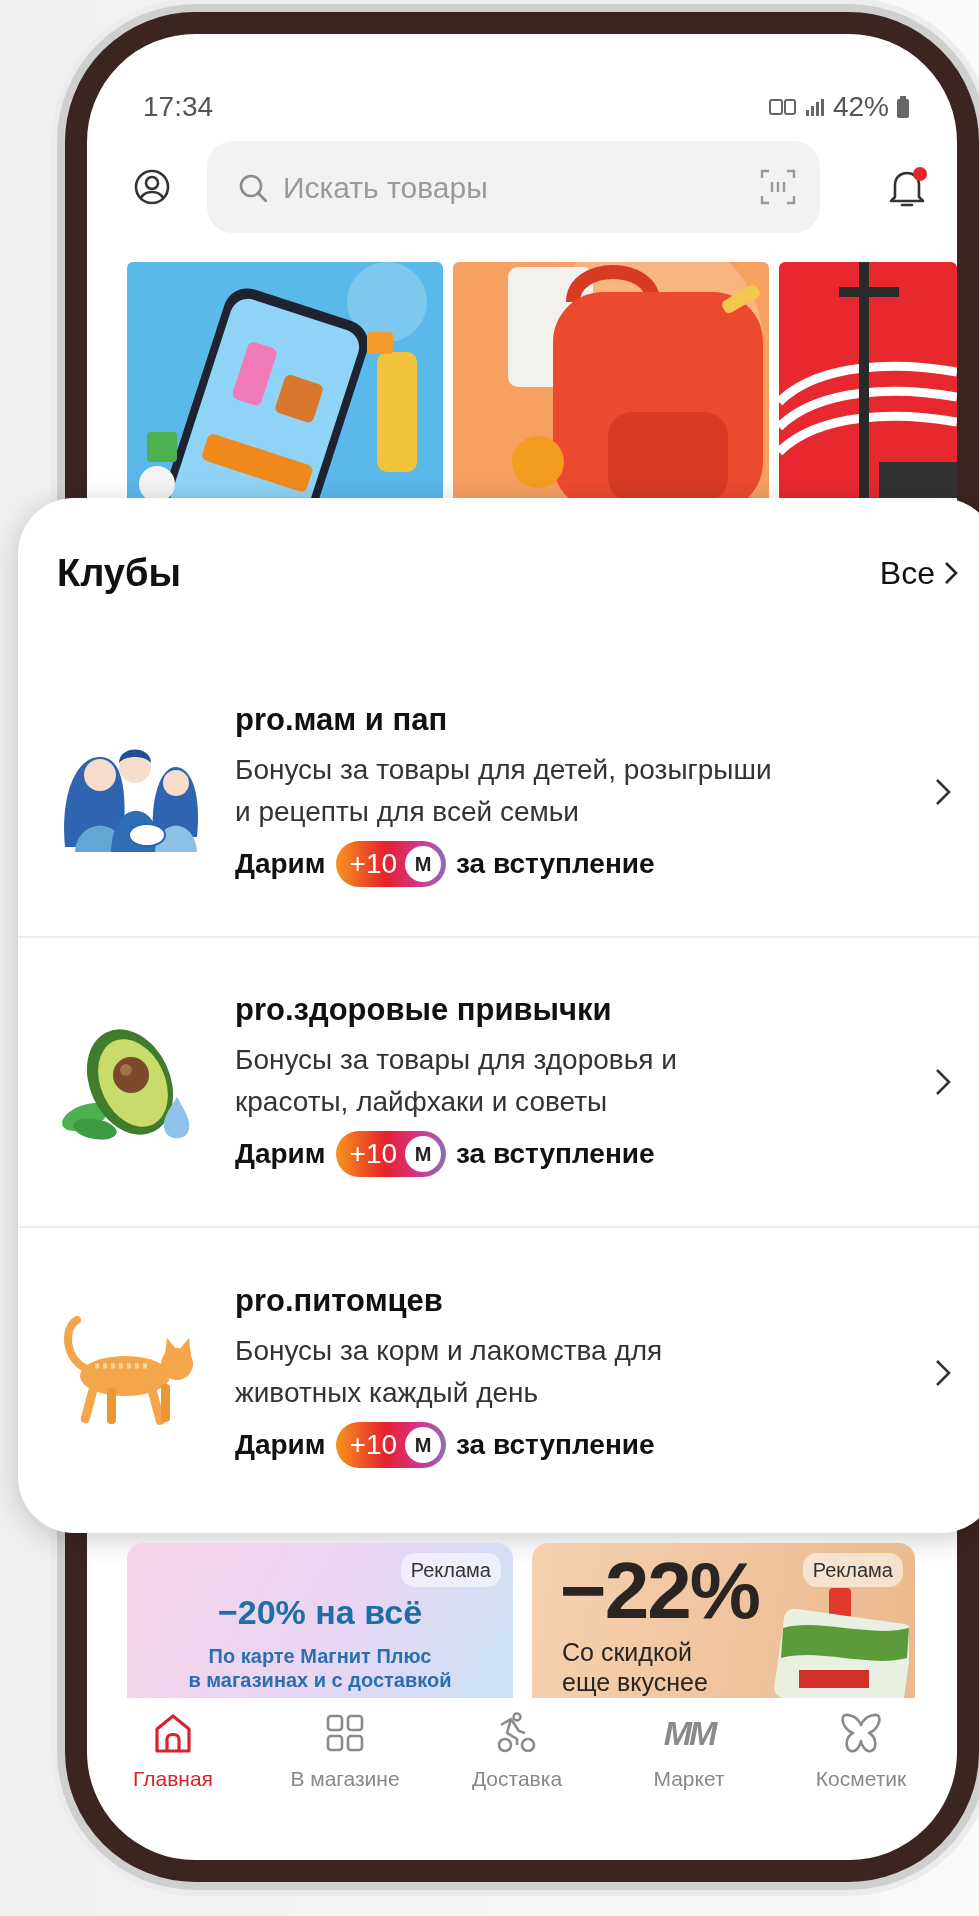  What do you see at coordinates (345, 1753) in the screenshot?
I see `nav-tab: В магазине` at bounding box center [345, 1753].